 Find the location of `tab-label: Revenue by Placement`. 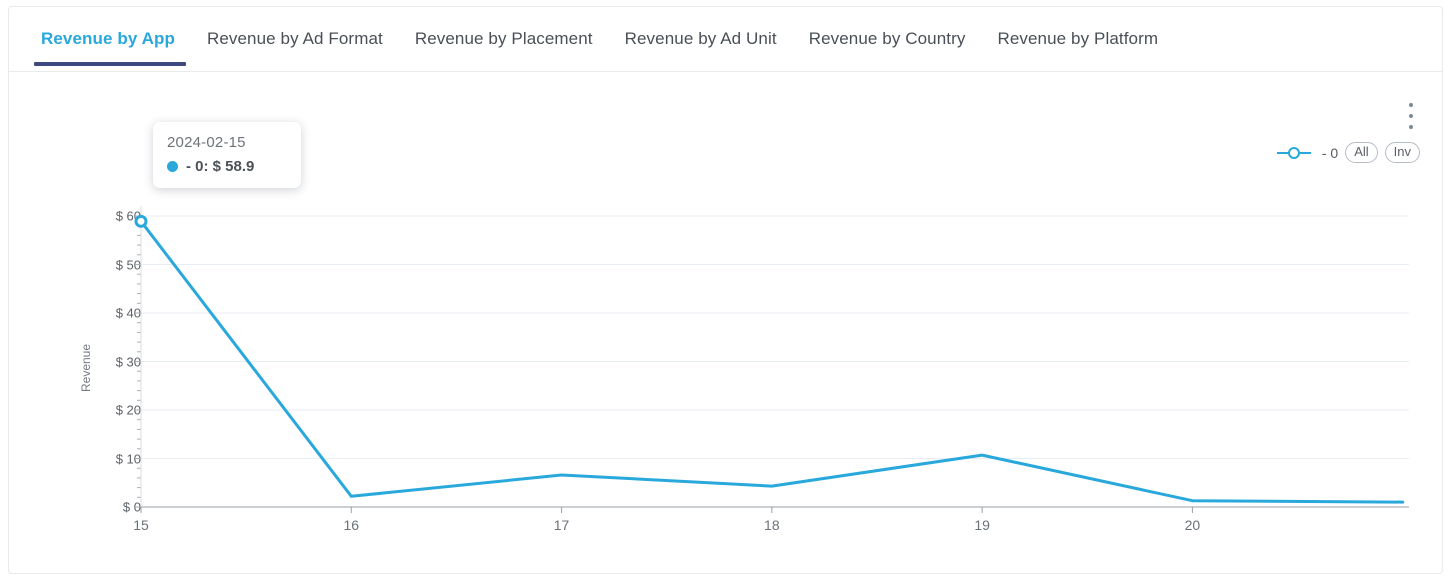

tab-label: Revenue by Placement is located at coordinates (503, 38).